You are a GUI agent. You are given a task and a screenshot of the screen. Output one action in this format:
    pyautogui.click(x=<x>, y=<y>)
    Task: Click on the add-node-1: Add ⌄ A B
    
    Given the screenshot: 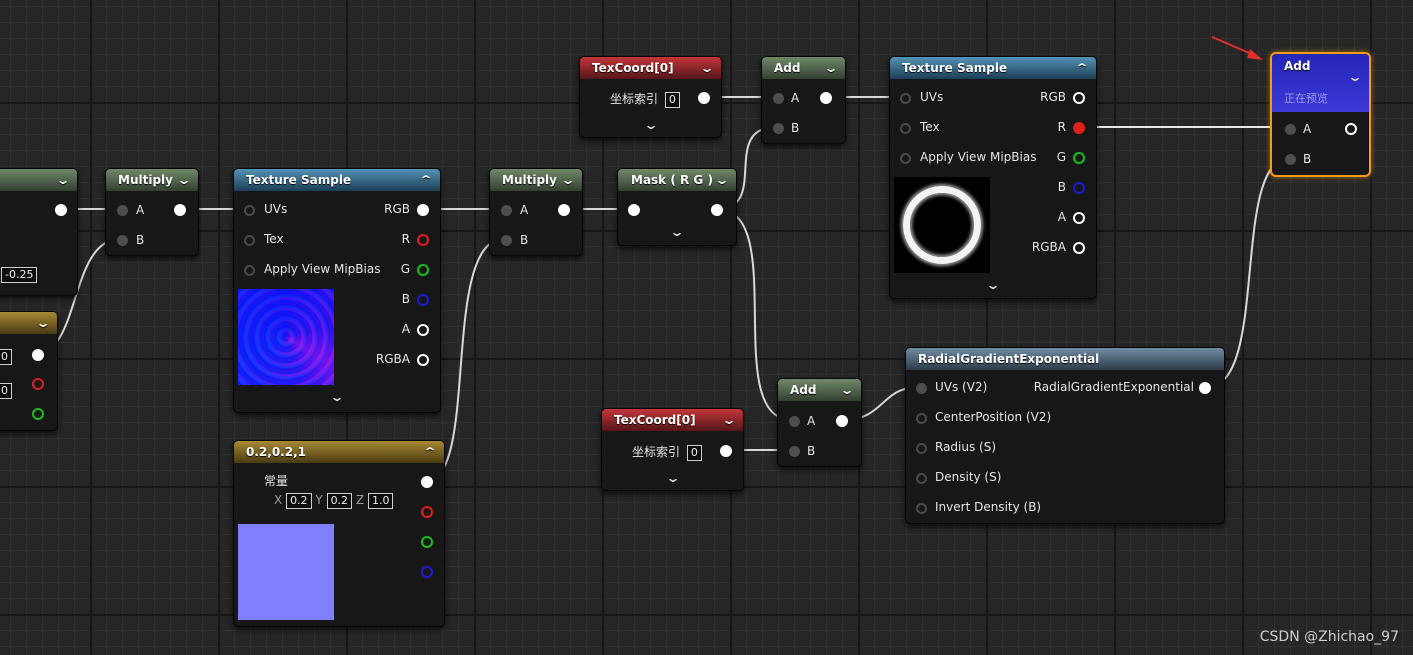 What is the action you would take?
    pyautogui.click(x=803, y=100)
    